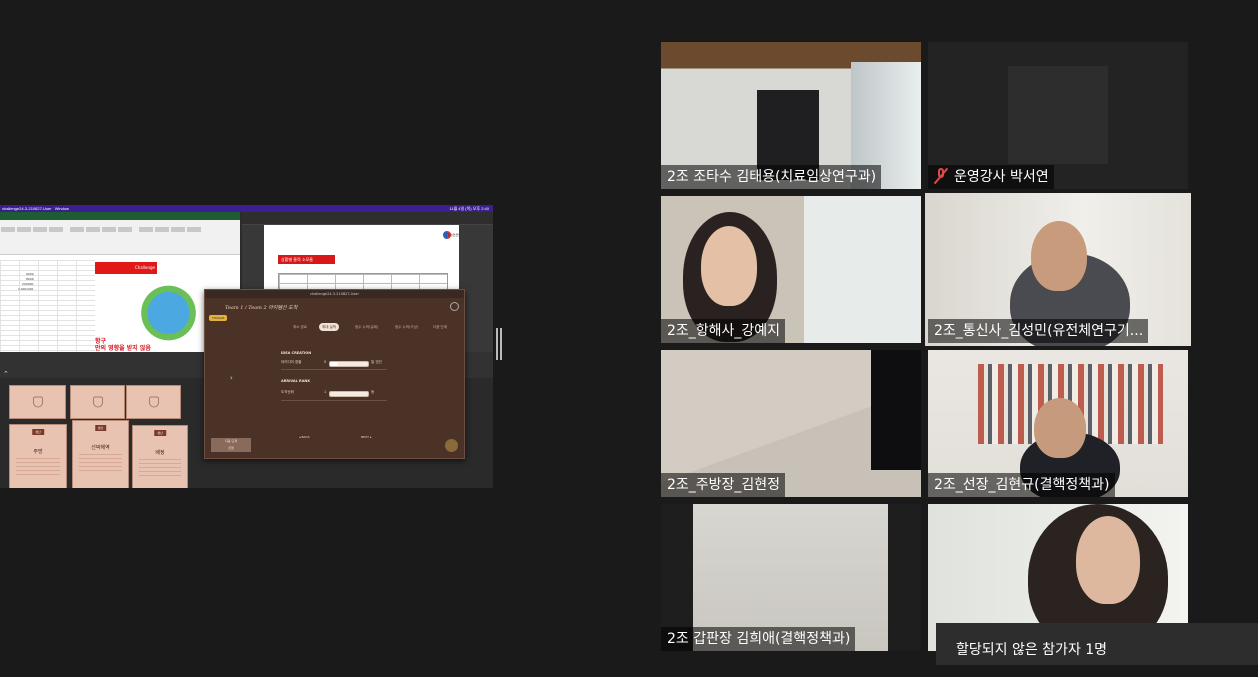 The image size is (1258, 677). What do you see at coordinates (231, 378) in the screenshot?
I see `chevron-right-icon: ›` at bounding box center [231, 378].